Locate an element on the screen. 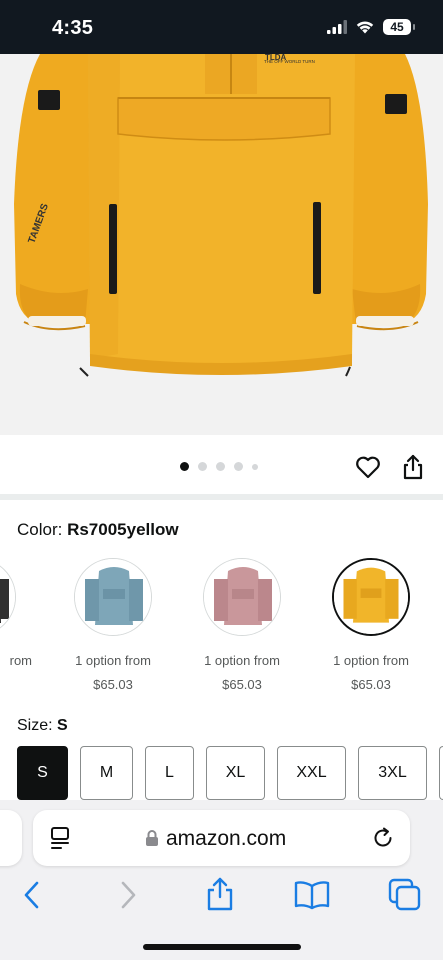  status-bar: 4:35 45 is located at coordinates (221, 27).